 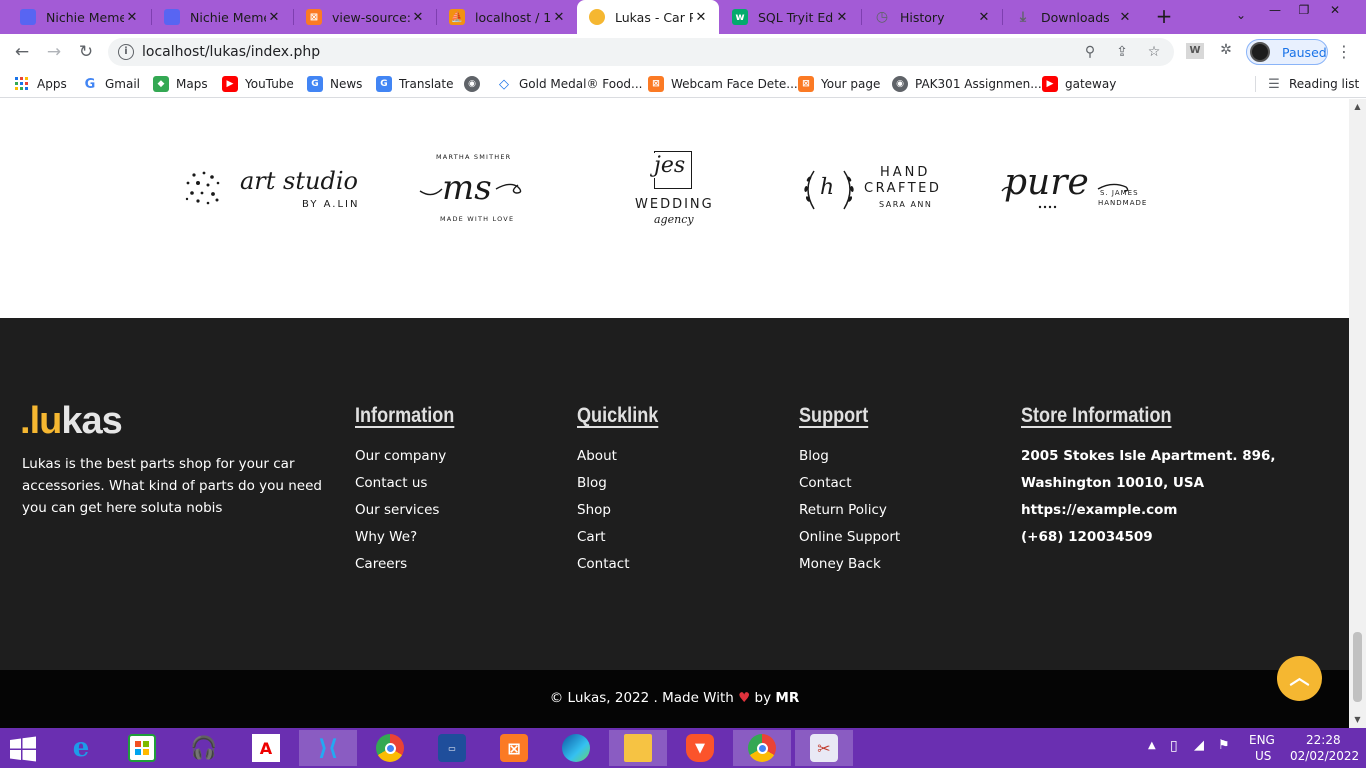 I want to click on clock-date: 02/02/2022, so click(x=1324, y=756).